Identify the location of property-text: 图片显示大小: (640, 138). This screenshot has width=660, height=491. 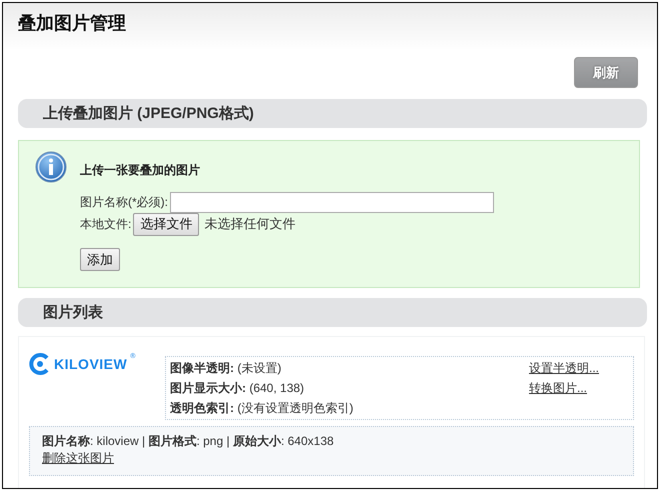
(238, 388).